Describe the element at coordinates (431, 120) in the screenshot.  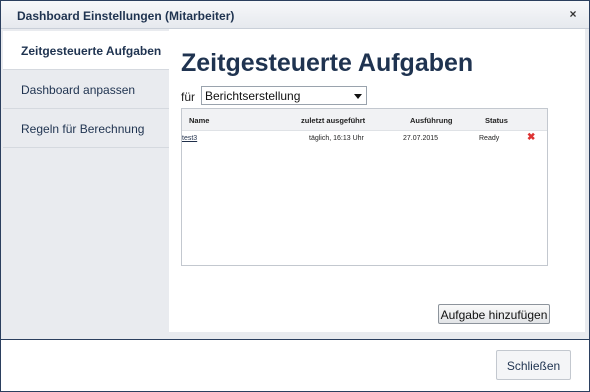
I see `column-header-execution: Ausführung` at that location.